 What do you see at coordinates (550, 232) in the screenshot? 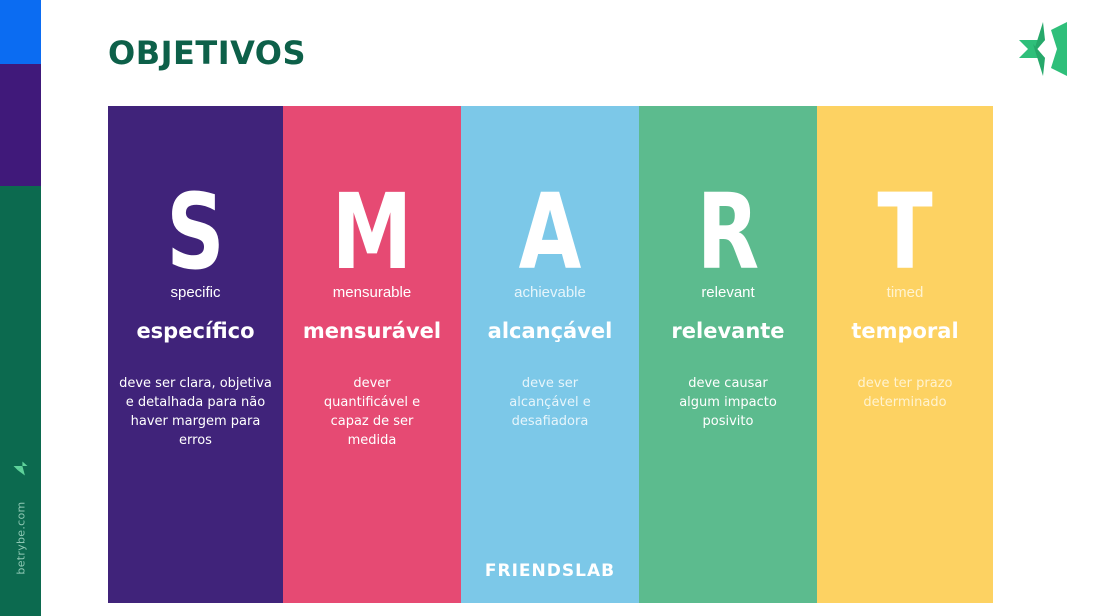
I see `letter-a: A` at bounding box center [550, 232].